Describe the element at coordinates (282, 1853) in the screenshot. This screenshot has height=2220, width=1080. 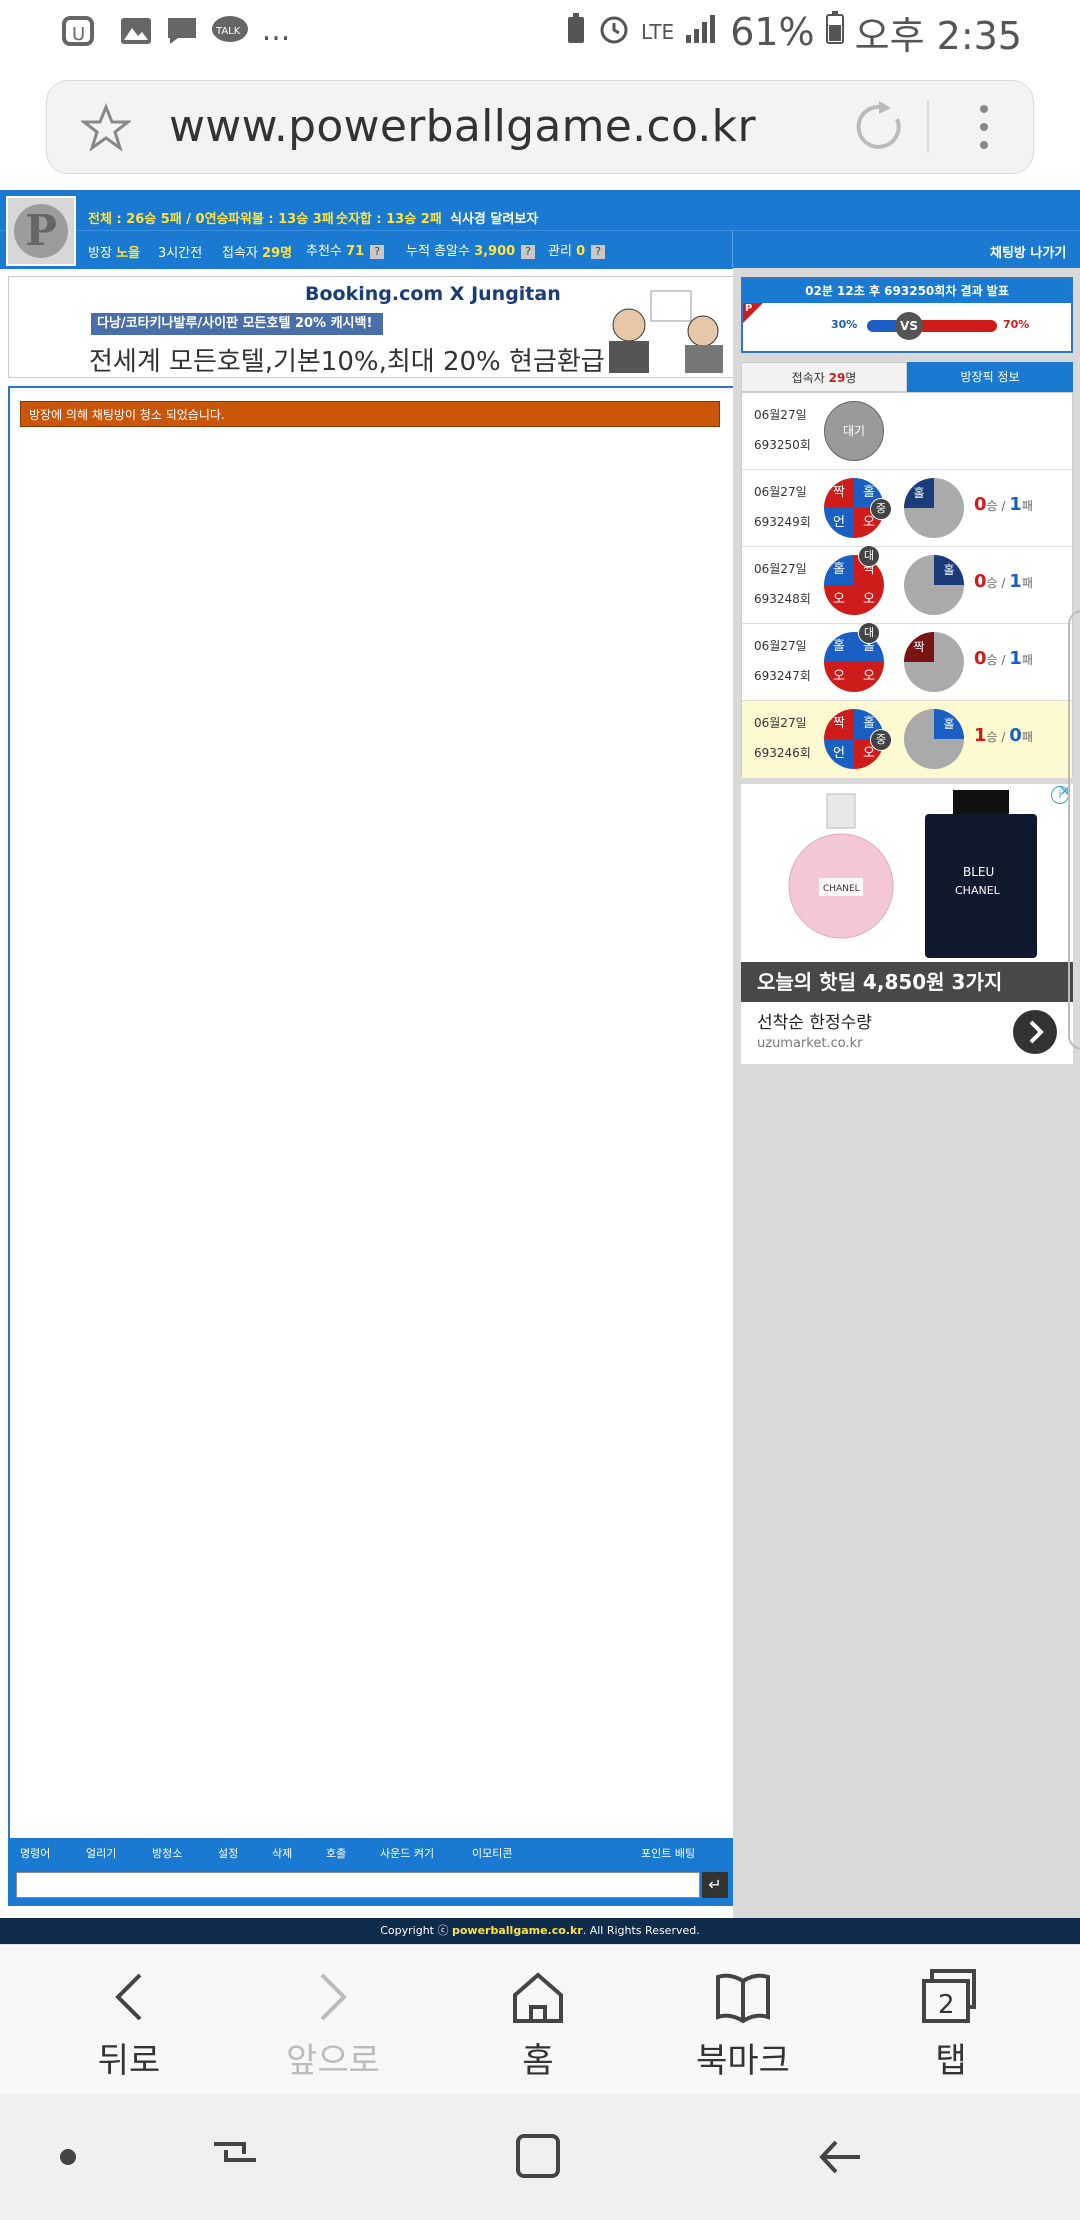
I see `toolbar-delete: 삭제` at that location.